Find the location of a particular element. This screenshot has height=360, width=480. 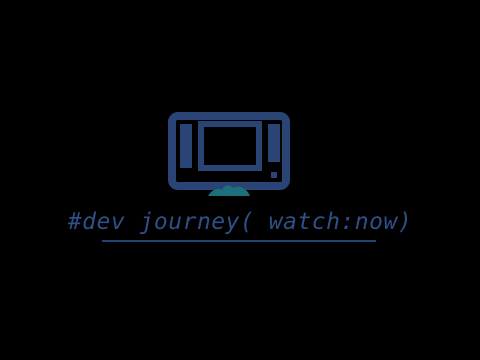

monitor-icon is located at coordinates (229, 154).